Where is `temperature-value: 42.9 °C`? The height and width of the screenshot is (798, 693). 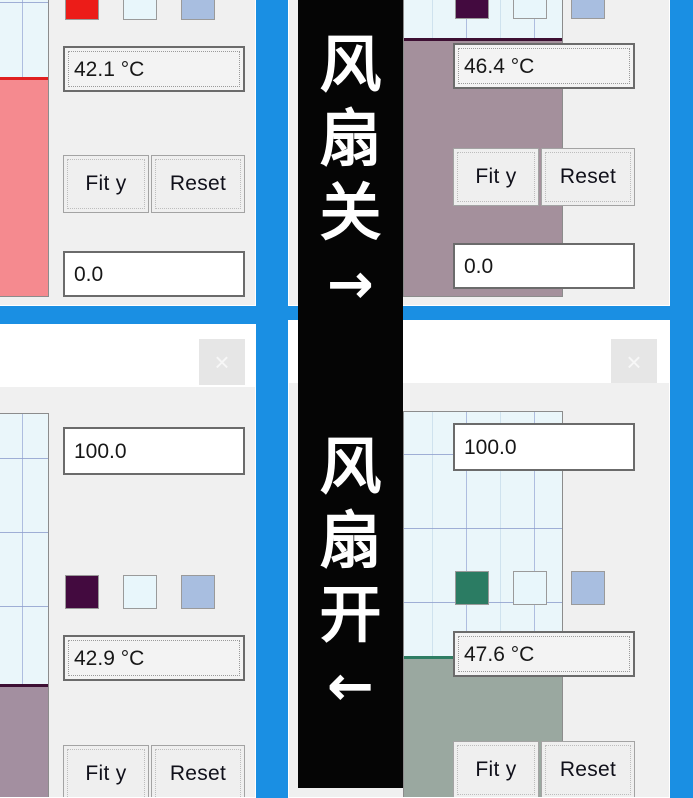
temperature-value: 42.9 °C is located at coordinates (109, 658).